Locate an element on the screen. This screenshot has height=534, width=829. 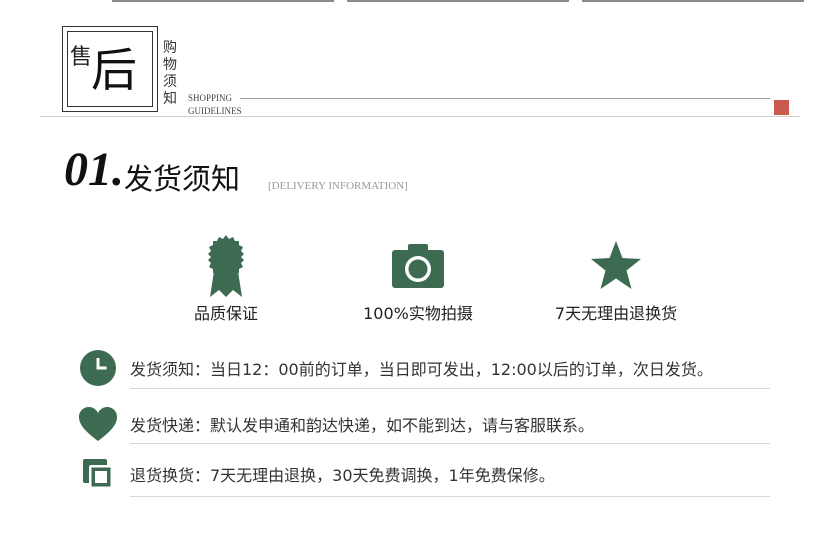
note-shipping-time: 发货须知：当日12：00前的订单，当日即可发出，12:00以后的订单，次日发货。 is located at coordinates (428, 368).